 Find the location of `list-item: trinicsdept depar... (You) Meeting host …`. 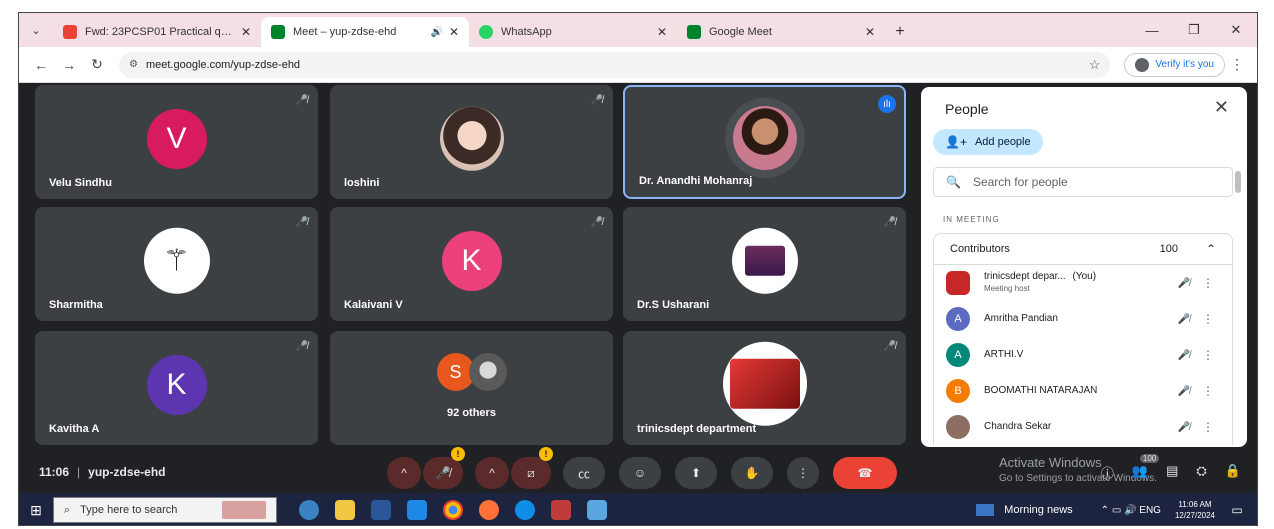

list-item: trinicsdept depar... (You) Meeting host … is located at coordinates (1083, 283).